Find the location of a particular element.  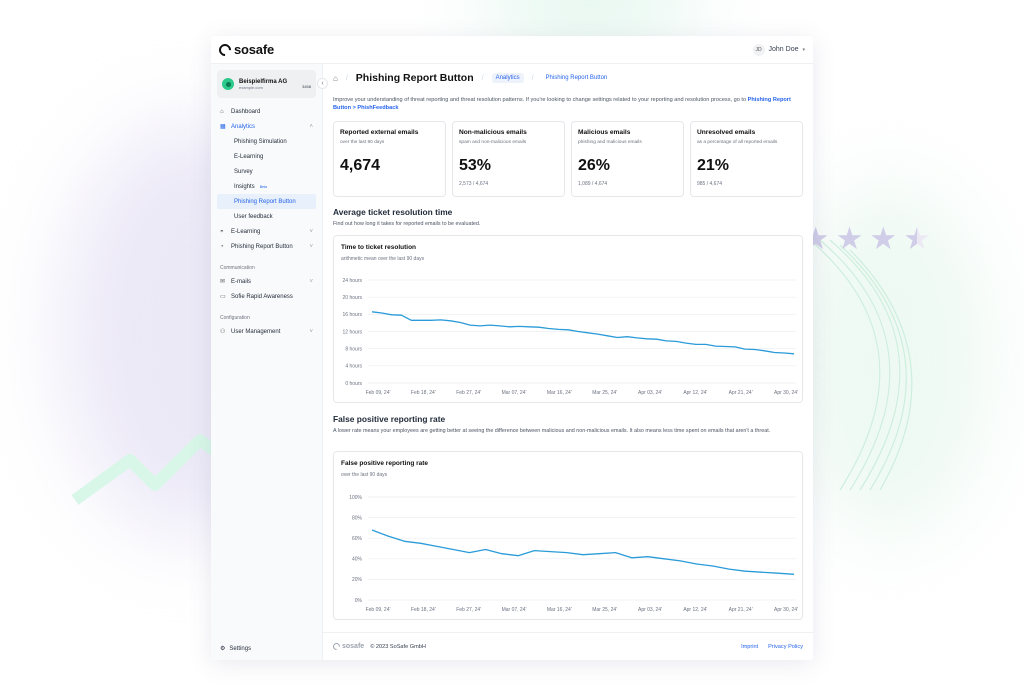

y-tick-label: 20% is located at coordinates (357, 580).